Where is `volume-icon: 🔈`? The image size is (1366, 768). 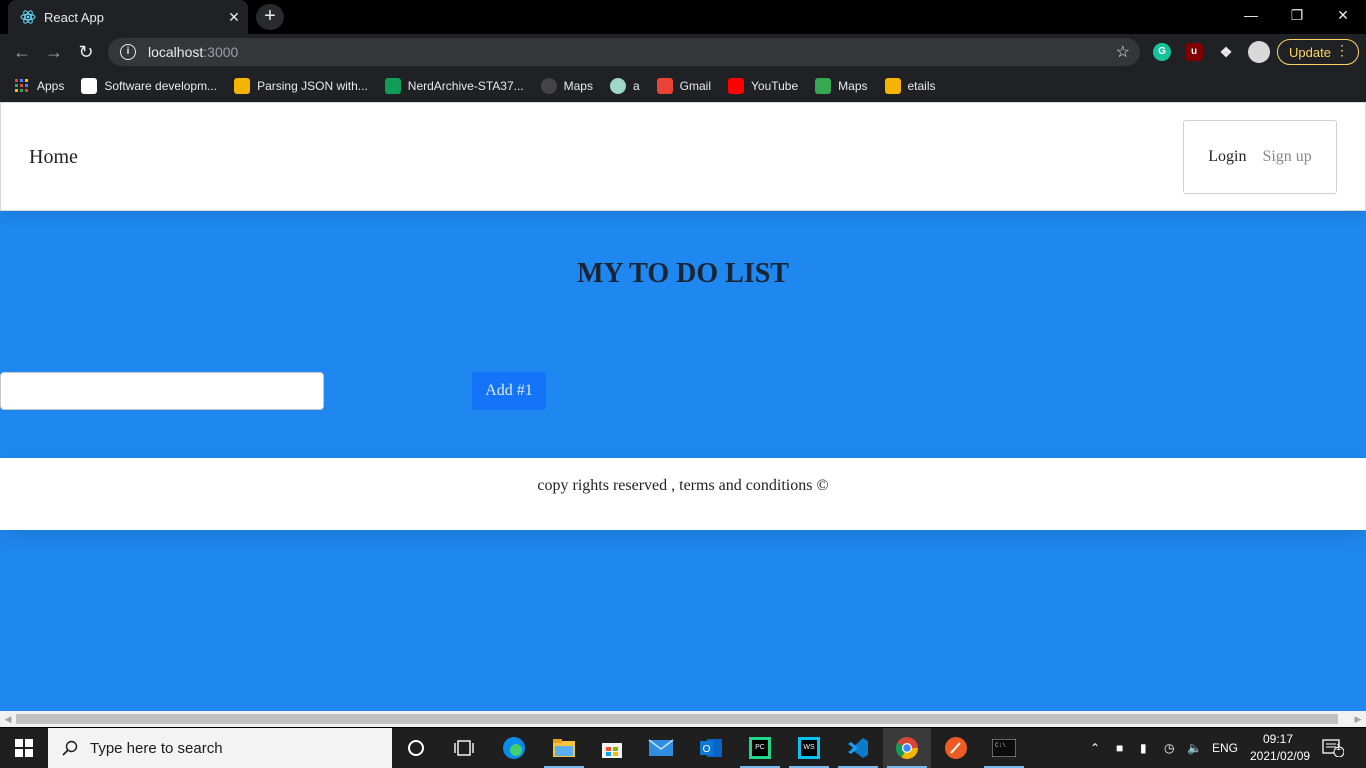 volume-icon: 🔈 is located at coordinates (1194, 748).